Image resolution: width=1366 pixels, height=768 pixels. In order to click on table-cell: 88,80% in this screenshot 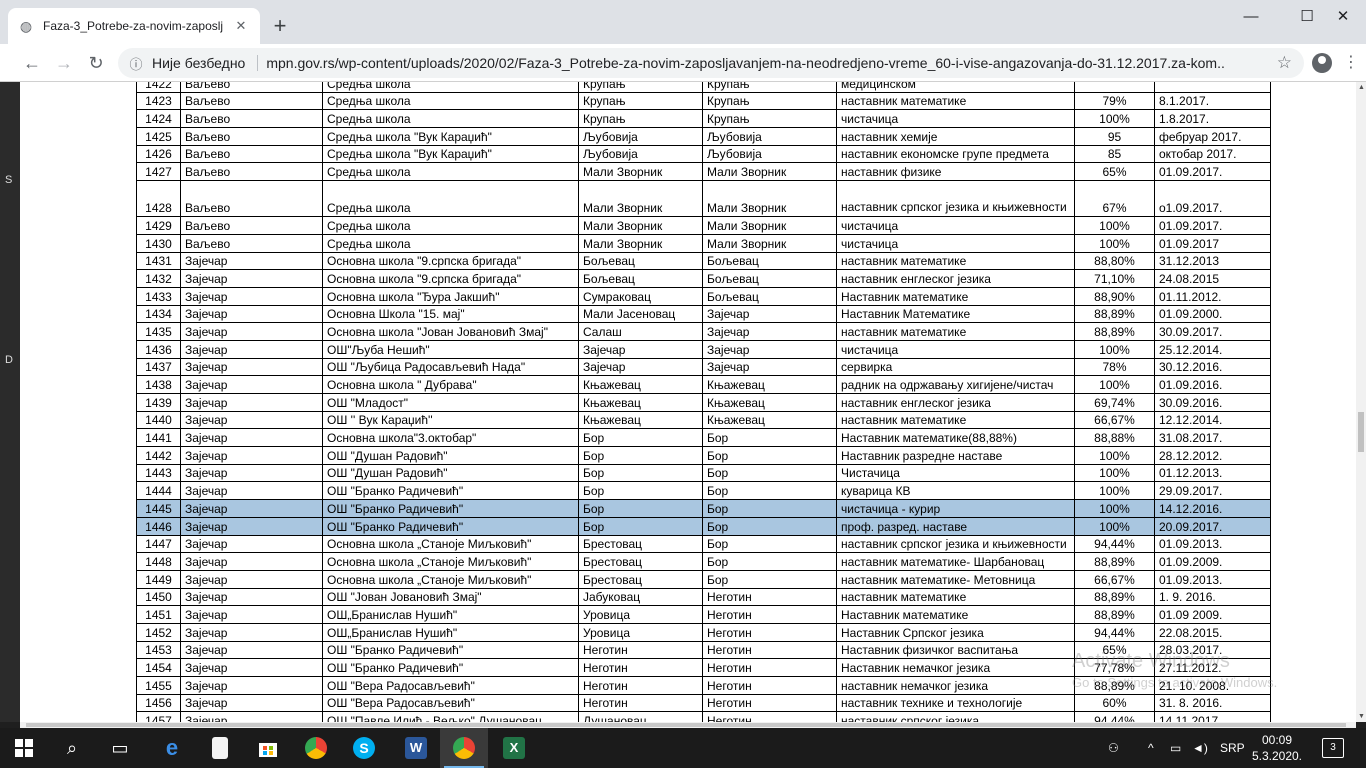, I will do `click(1114, 261)`.